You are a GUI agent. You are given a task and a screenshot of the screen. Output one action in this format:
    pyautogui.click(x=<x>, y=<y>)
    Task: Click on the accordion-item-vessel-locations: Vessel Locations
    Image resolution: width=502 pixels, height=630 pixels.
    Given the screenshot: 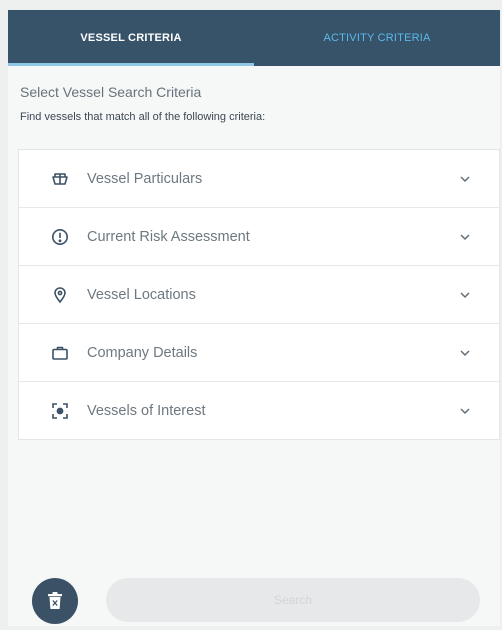 What is the action you would take?
    pyautogui.click(x=259, y=295)
    